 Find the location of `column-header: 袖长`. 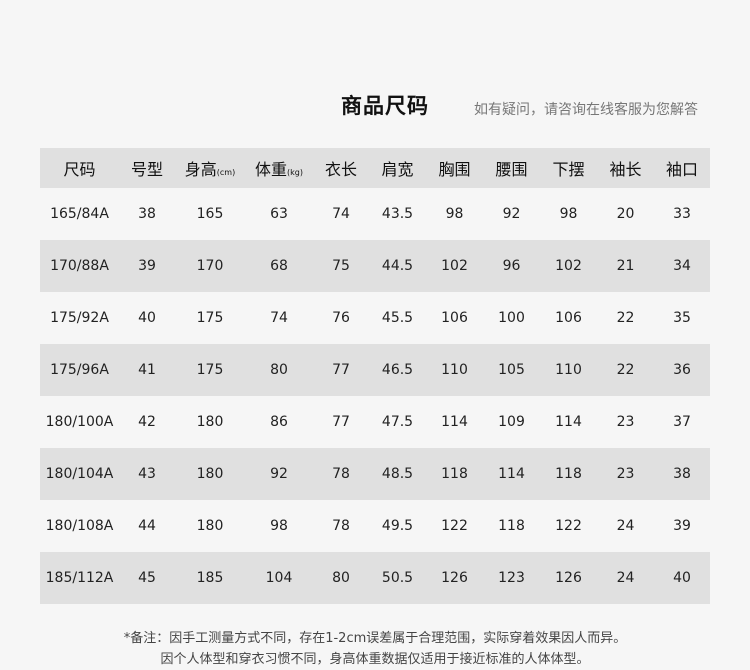

column-header: 袖长 is located at coordinates (625, 168).